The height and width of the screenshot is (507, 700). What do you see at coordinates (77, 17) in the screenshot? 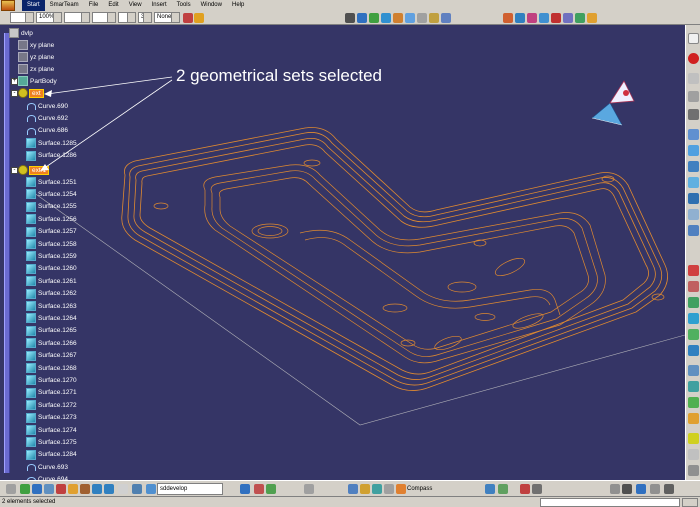
I see `color-combo` at bounding box center [77, 17].